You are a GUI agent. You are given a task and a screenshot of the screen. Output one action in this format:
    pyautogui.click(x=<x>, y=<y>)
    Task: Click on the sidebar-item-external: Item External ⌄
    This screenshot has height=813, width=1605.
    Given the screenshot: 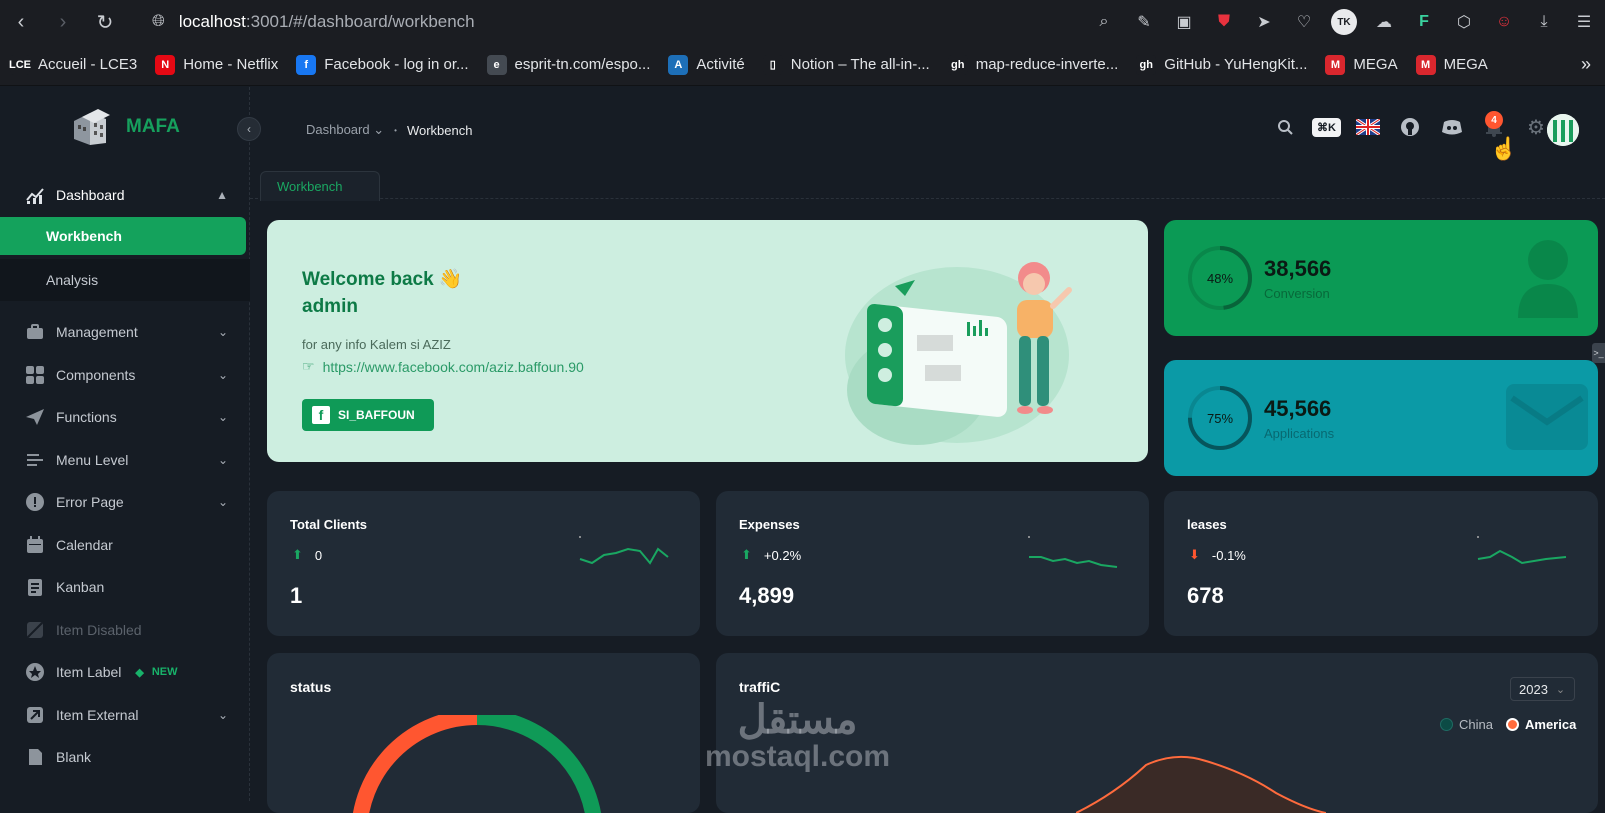 What is the action you would take?
    pyautogui.click(x=125, y=715)
    